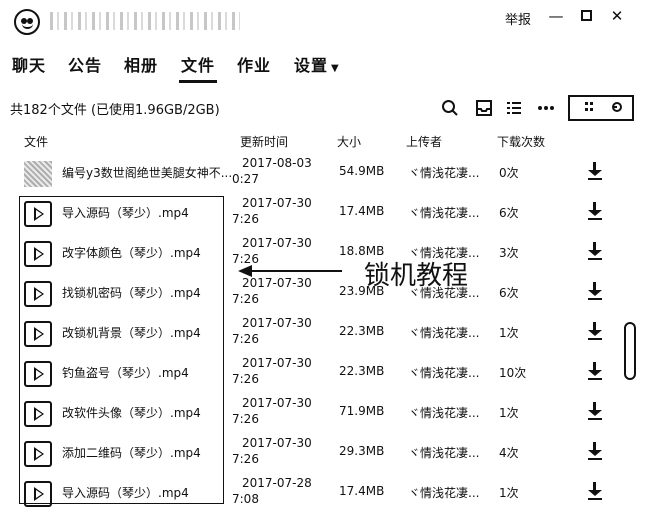 The width and height of the screenshot is (650, 514). I want to click on file-time: 0:27, so click(245, 179).